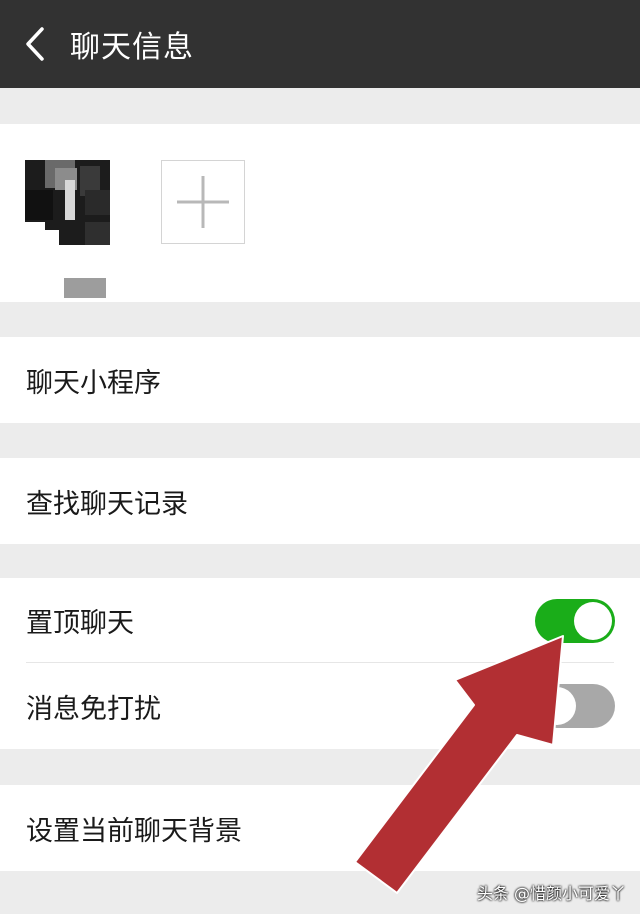  I want to click on cell-divider, so click(320, 662).